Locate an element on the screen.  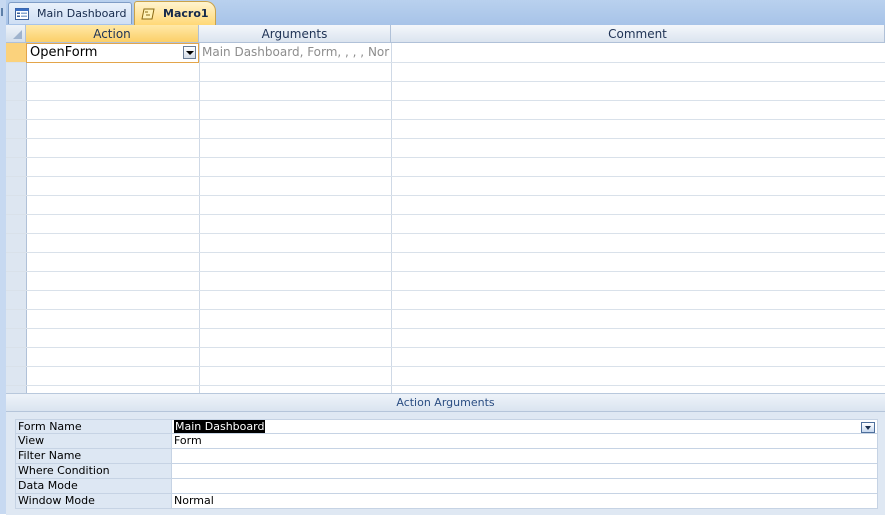
property-label: View is located at coordinates (93, 441).